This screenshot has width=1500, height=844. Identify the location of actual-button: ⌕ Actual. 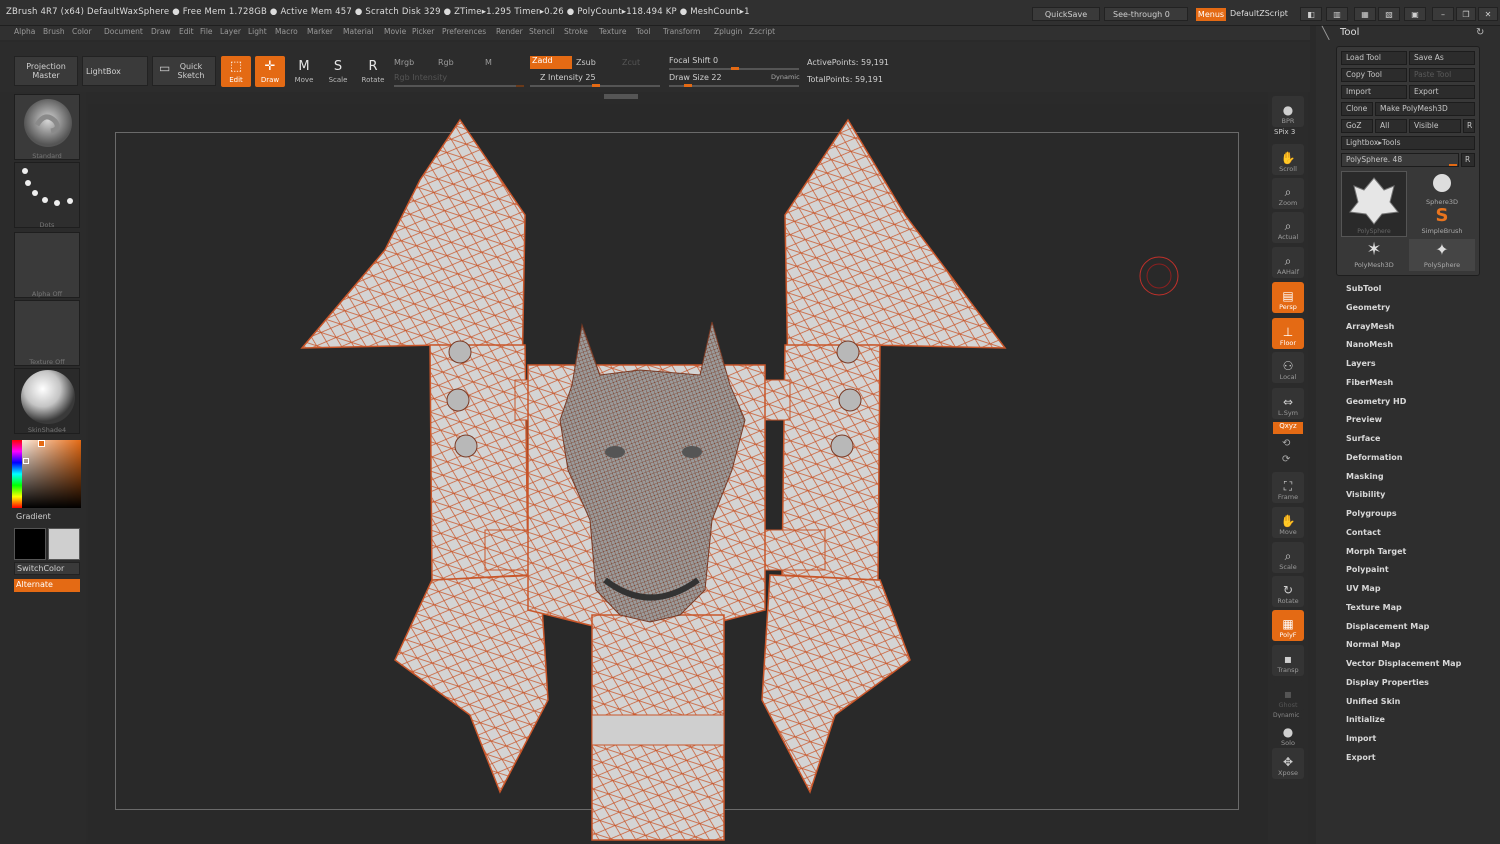
(1288, 227).